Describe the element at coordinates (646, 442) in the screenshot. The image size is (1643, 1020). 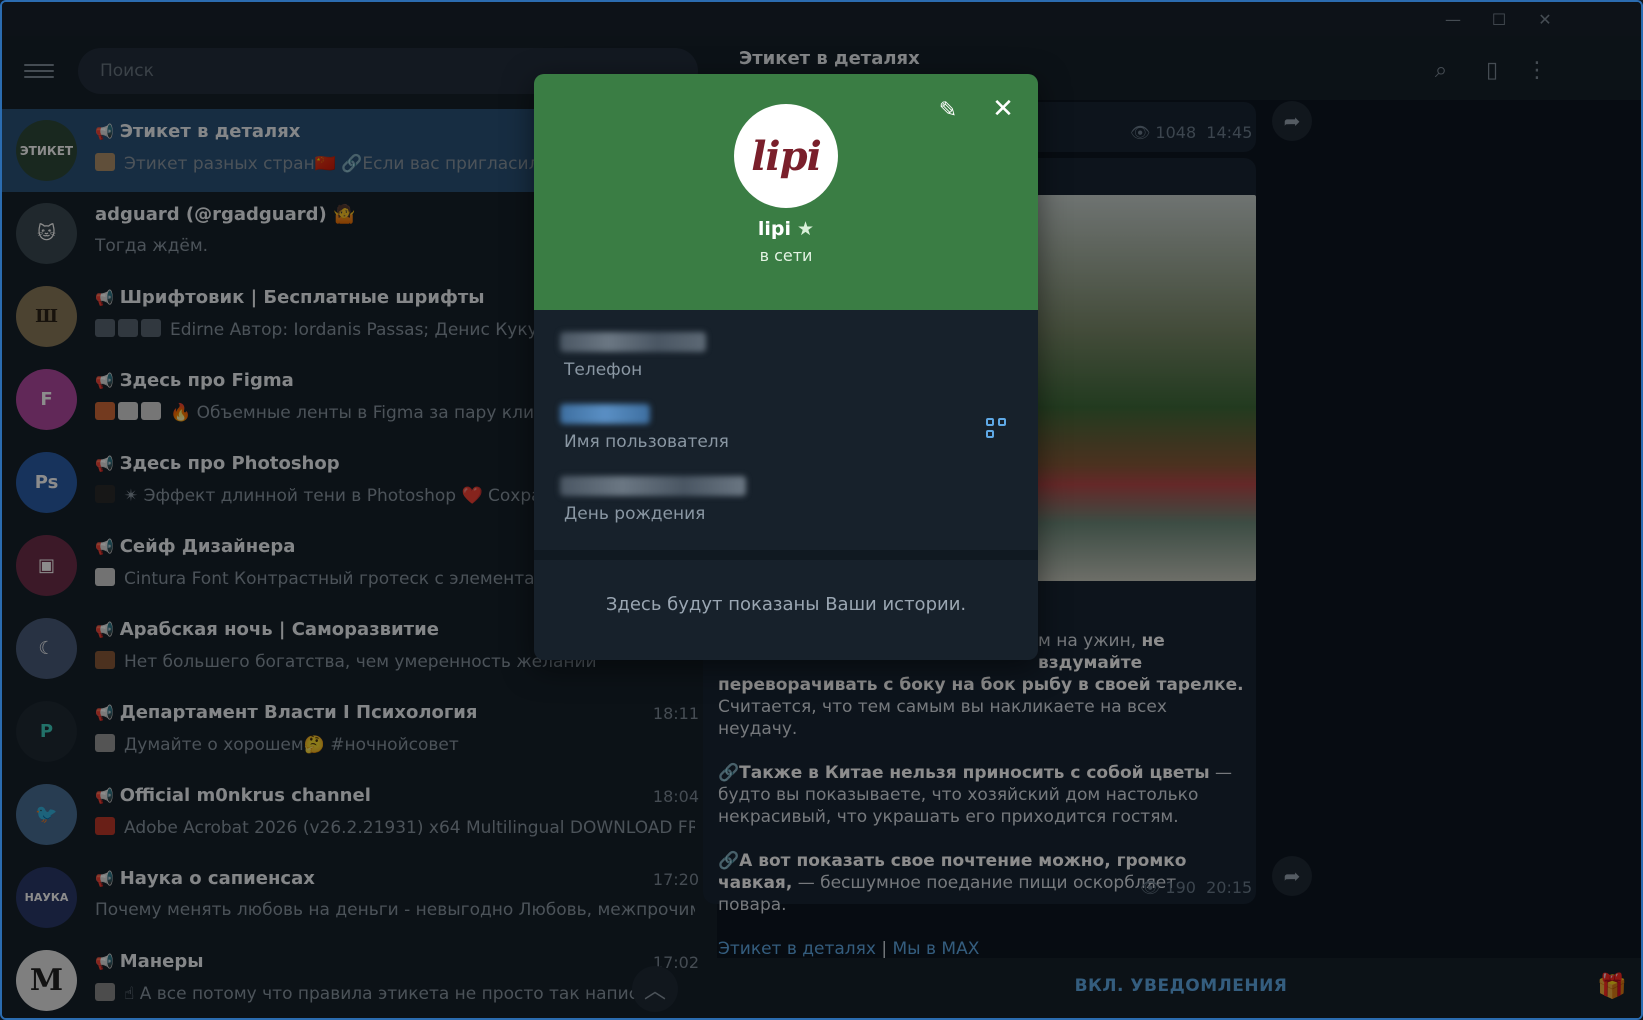
I see `username-label: Имя пользователя` at that location.